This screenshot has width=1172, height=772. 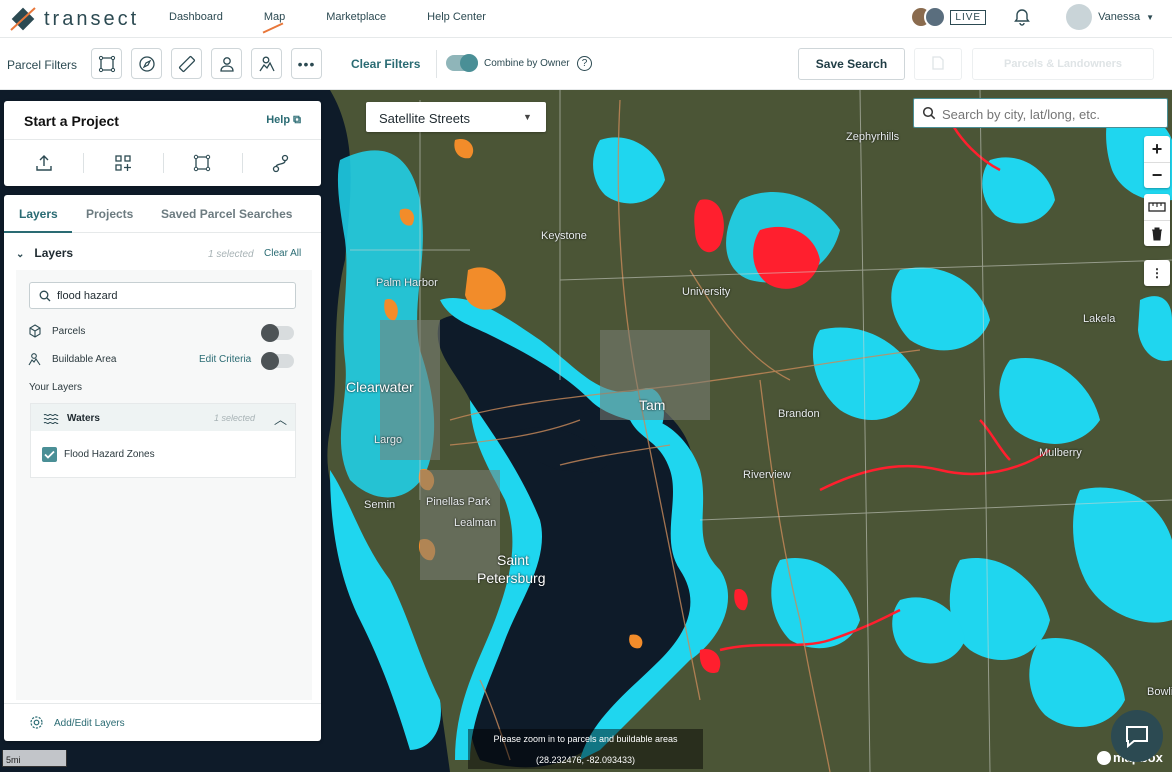 I want to click on map-label-bowling: Bowli, so click(x=1159, y=692).